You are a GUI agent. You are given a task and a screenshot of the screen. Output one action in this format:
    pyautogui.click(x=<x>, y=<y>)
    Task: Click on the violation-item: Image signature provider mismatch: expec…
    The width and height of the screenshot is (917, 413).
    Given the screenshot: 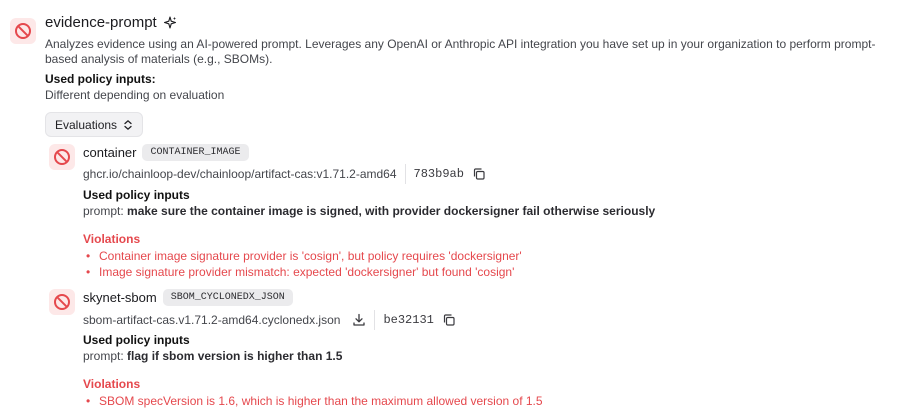 What is the action you would take?
    pyautogui.click(x=303, y=272)
    